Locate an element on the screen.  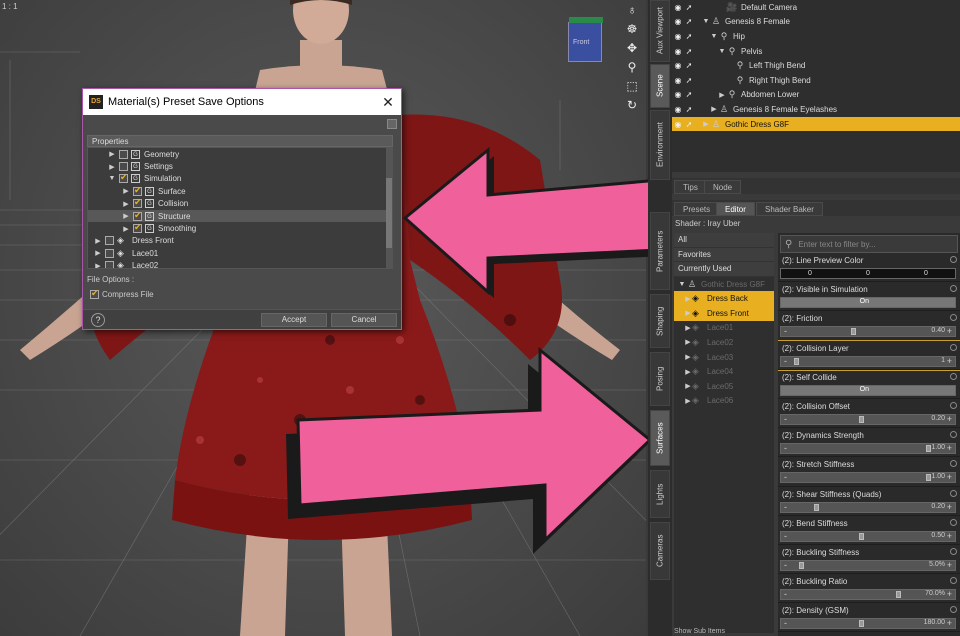
show-sub-items: Show Sub Items is located at coordinates (699, 631).